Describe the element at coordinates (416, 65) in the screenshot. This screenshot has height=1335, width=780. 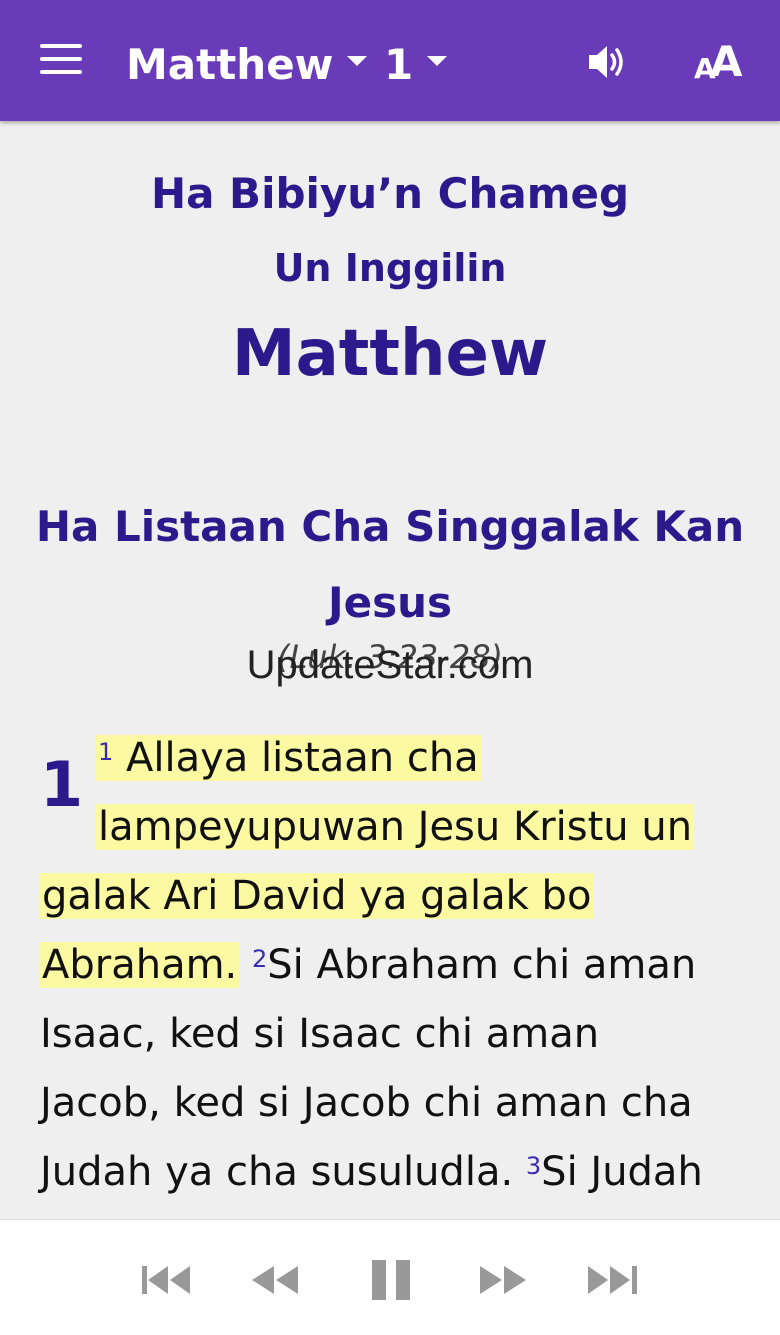
I see `chapter-dropdown: 1` at that location.